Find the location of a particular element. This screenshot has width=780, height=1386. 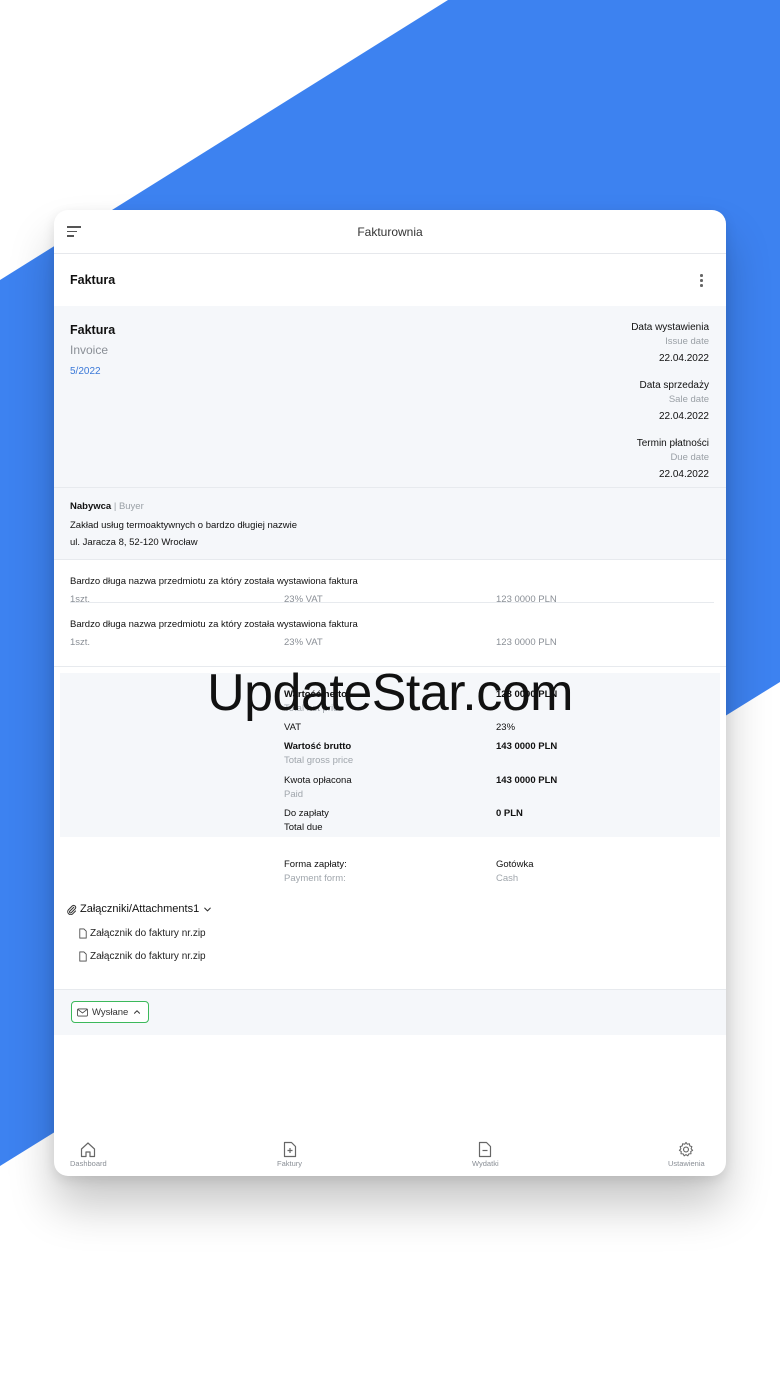

paid-sublabel: Paid is located at coordinates (294, 794).